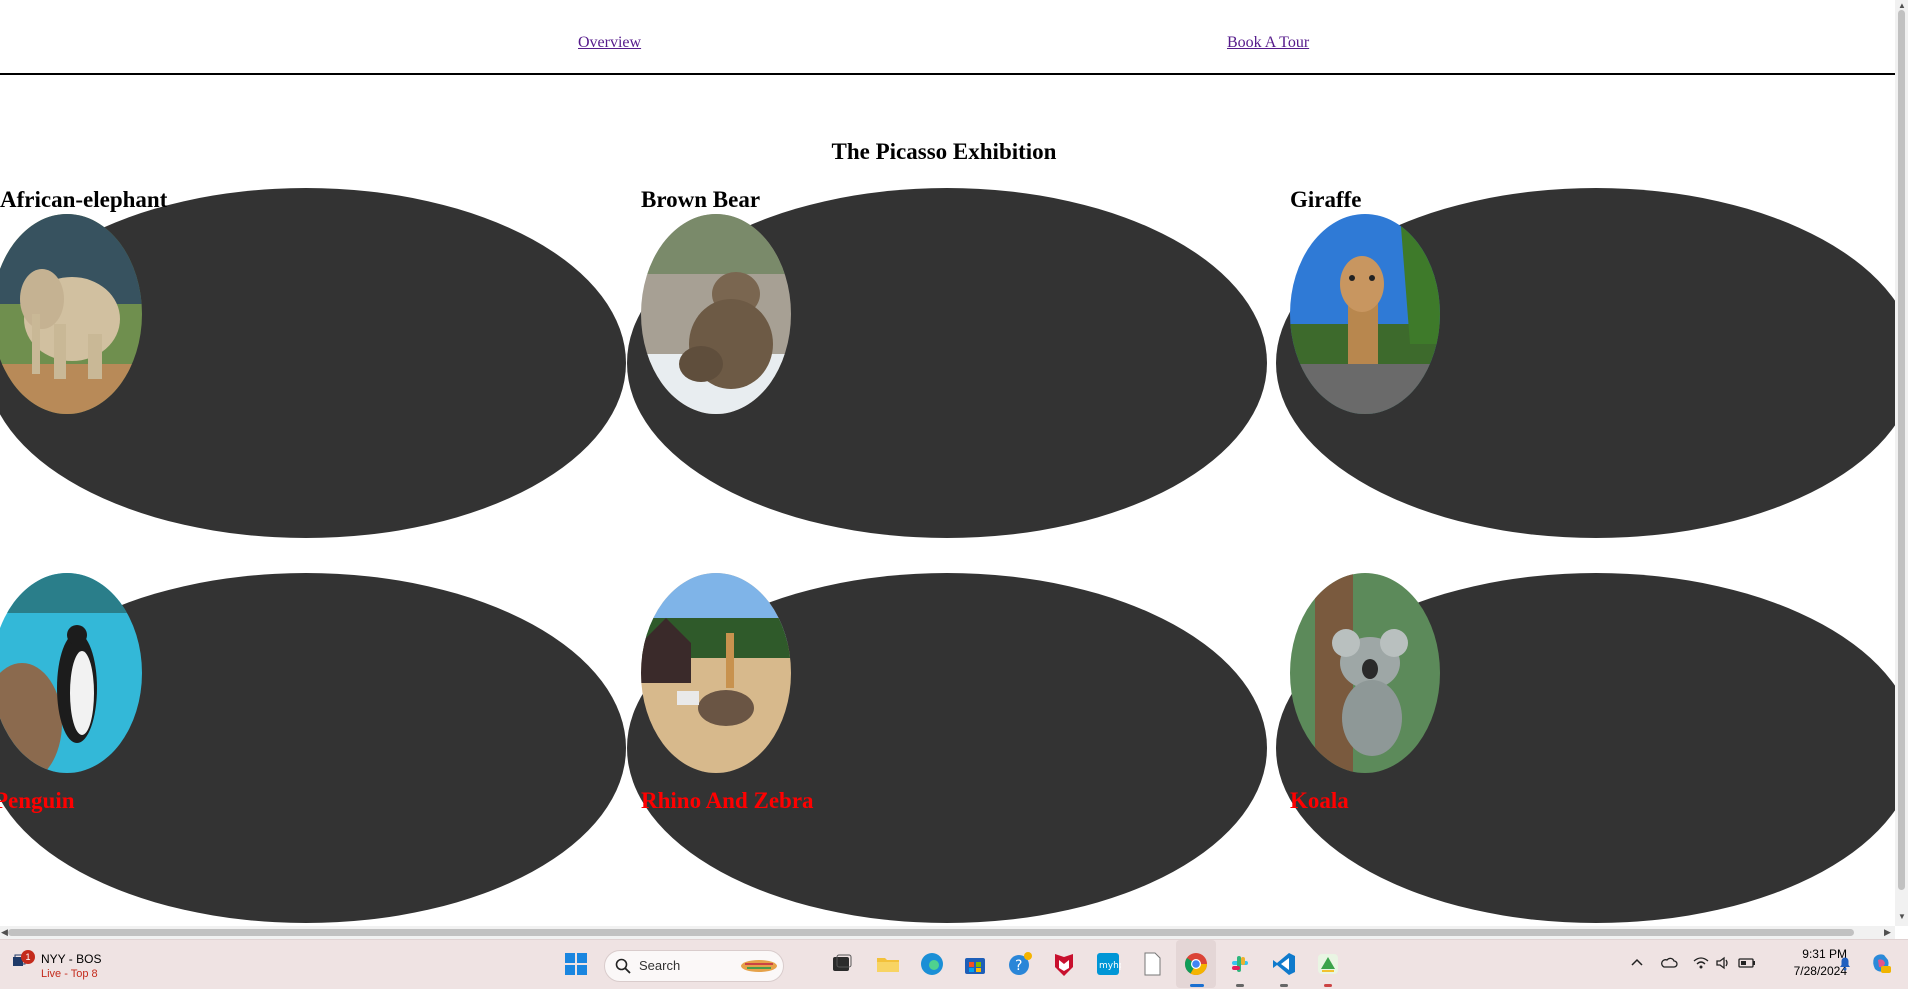  I want to click on exhibit-card-brown-bear: Brown Bear, so click(954, 362).